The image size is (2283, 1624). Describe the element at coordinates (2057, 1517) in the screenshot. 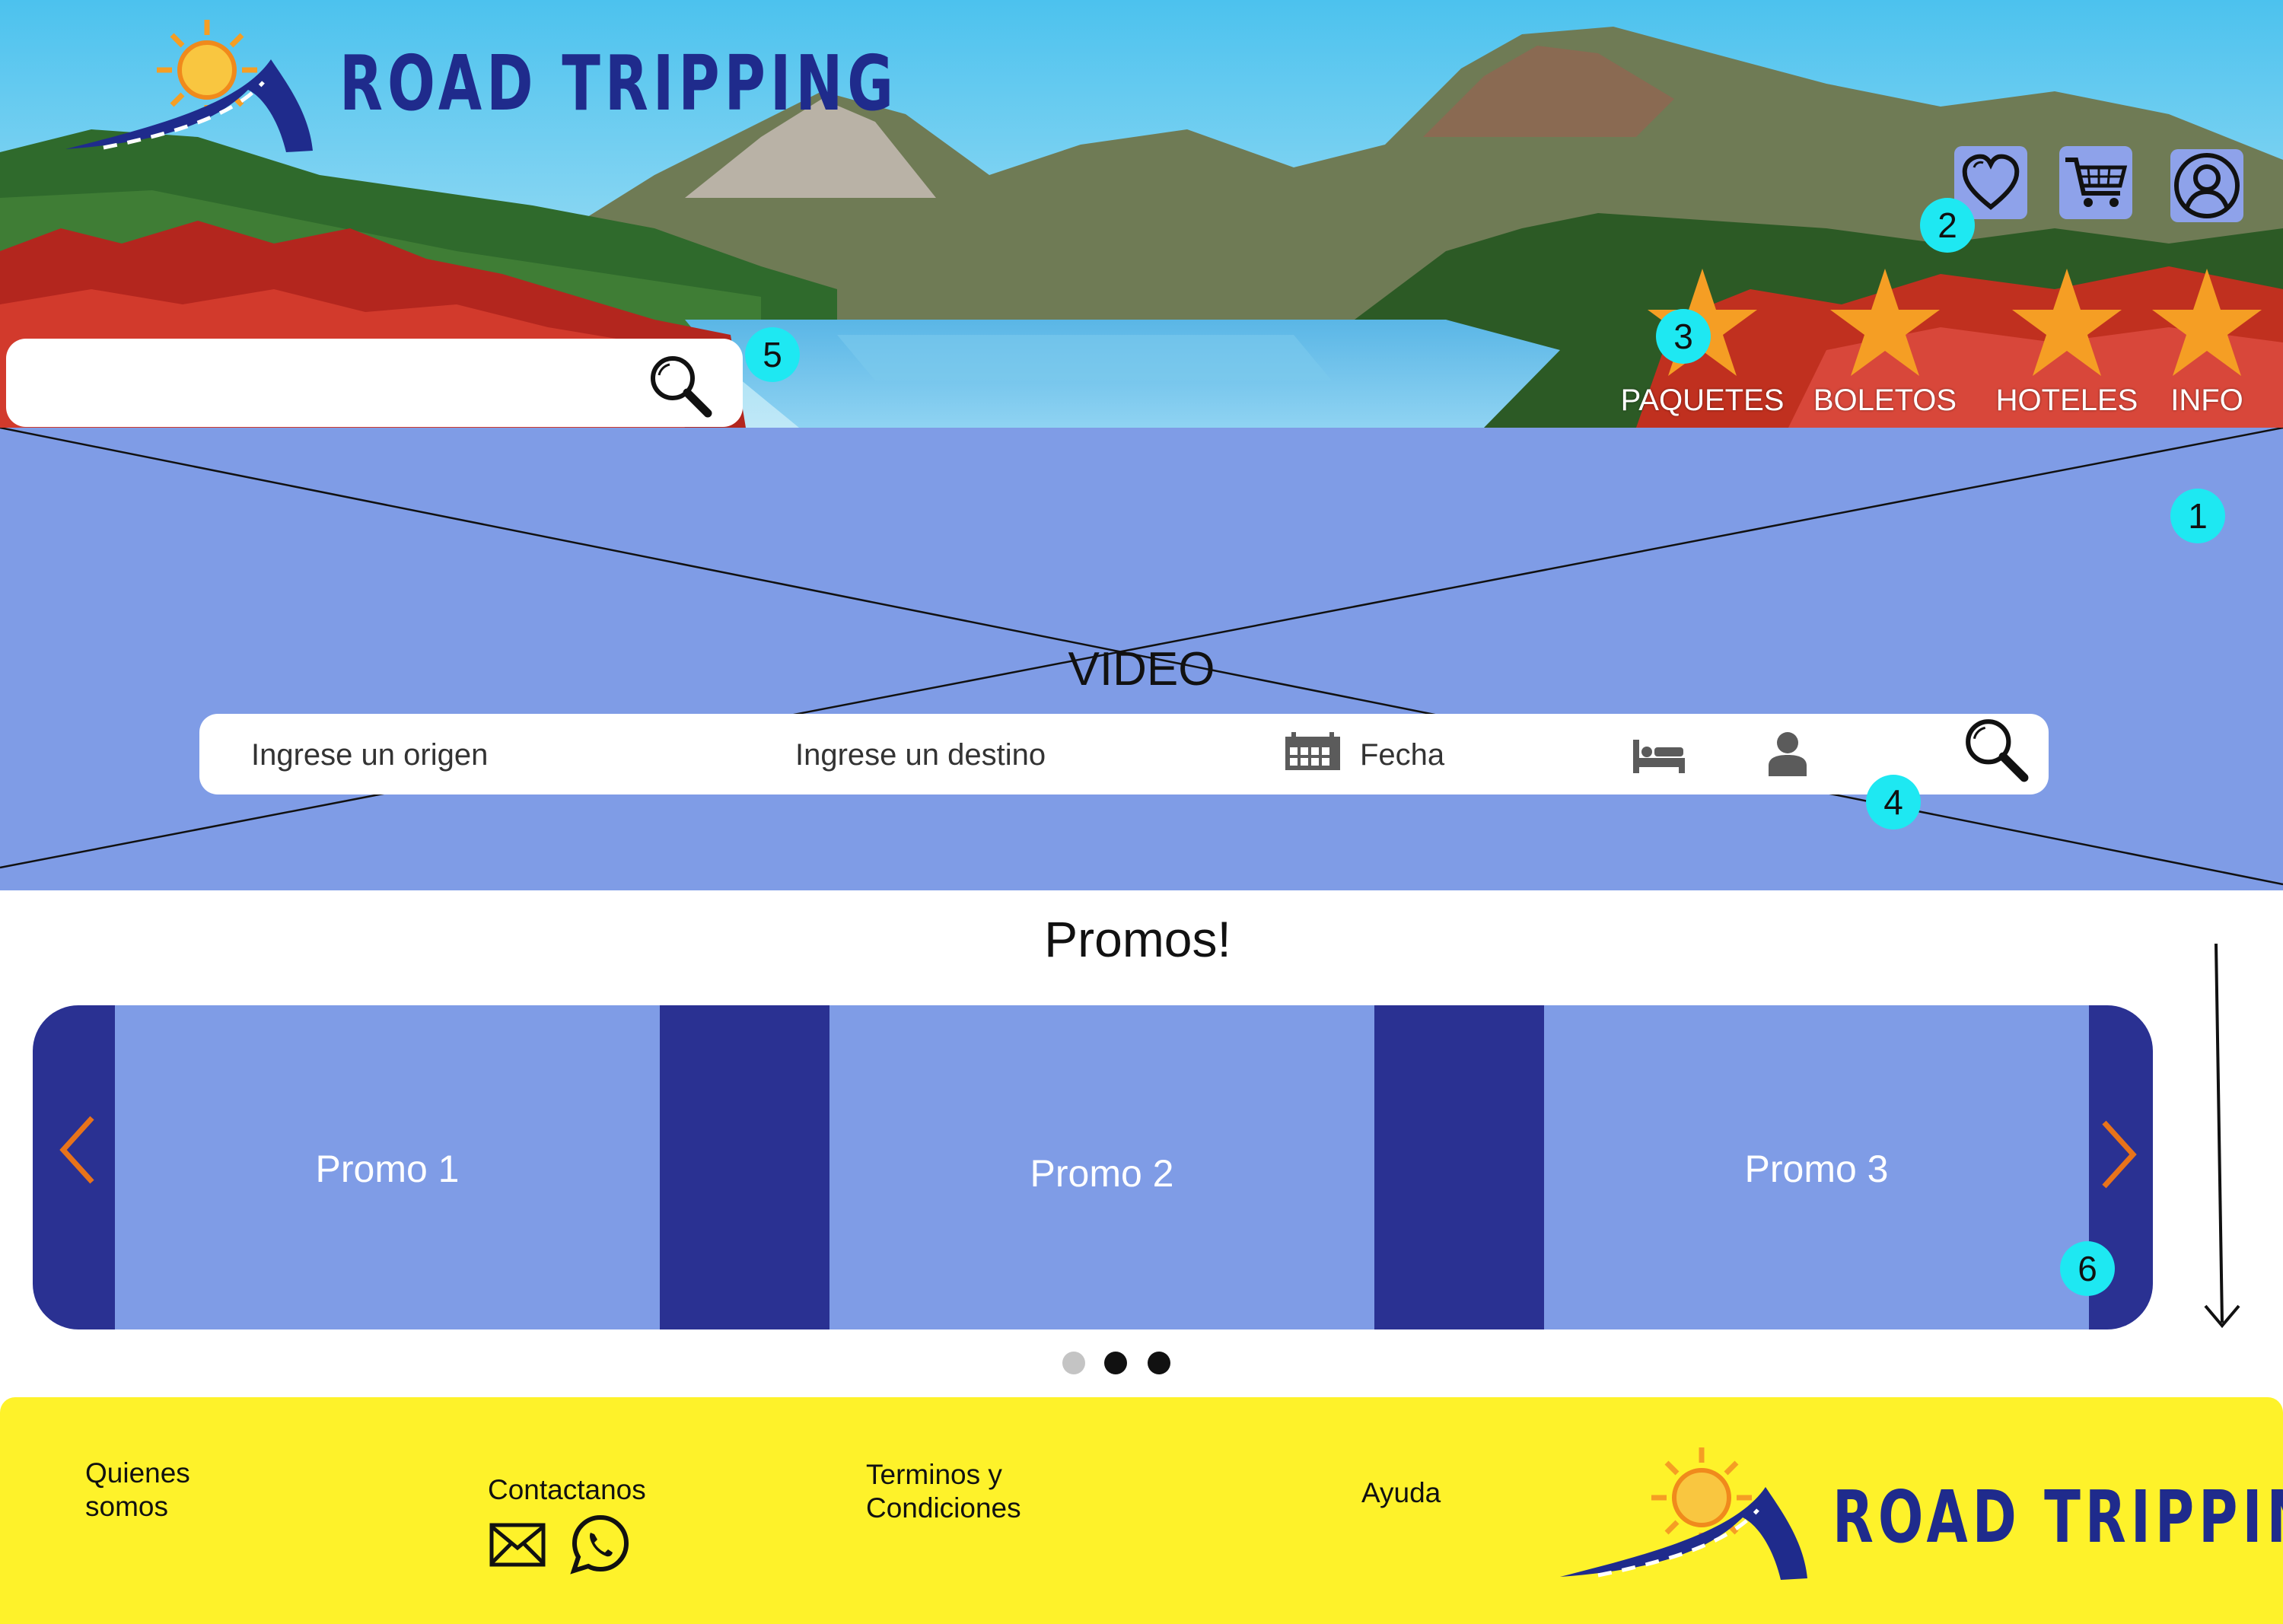

I see `footer-logo-text: ROAD TRIPPING` at that location.